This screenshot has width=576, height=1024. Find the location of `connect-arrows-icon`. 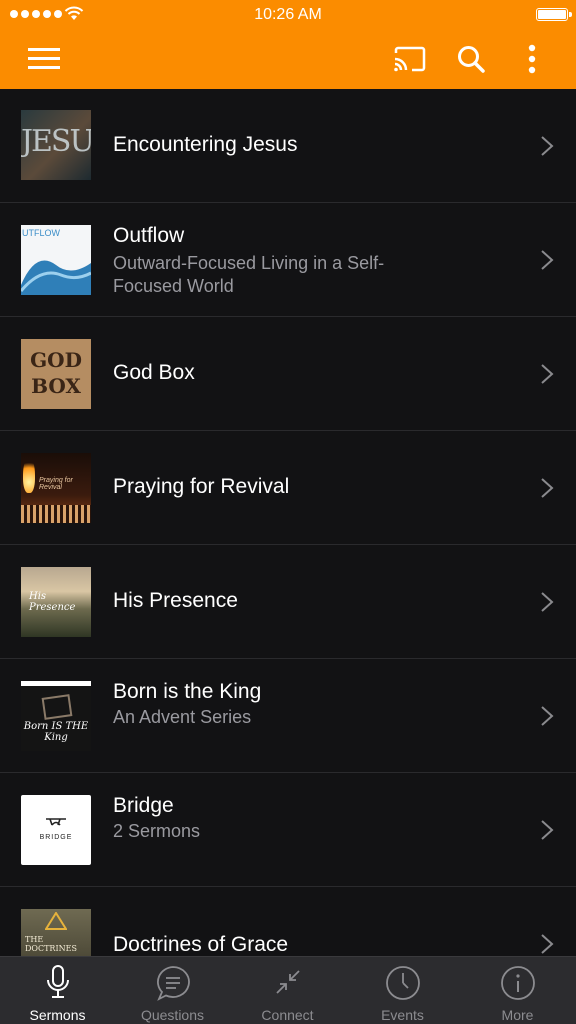

connect-arrows-icon is located at coordinates (287, 982).